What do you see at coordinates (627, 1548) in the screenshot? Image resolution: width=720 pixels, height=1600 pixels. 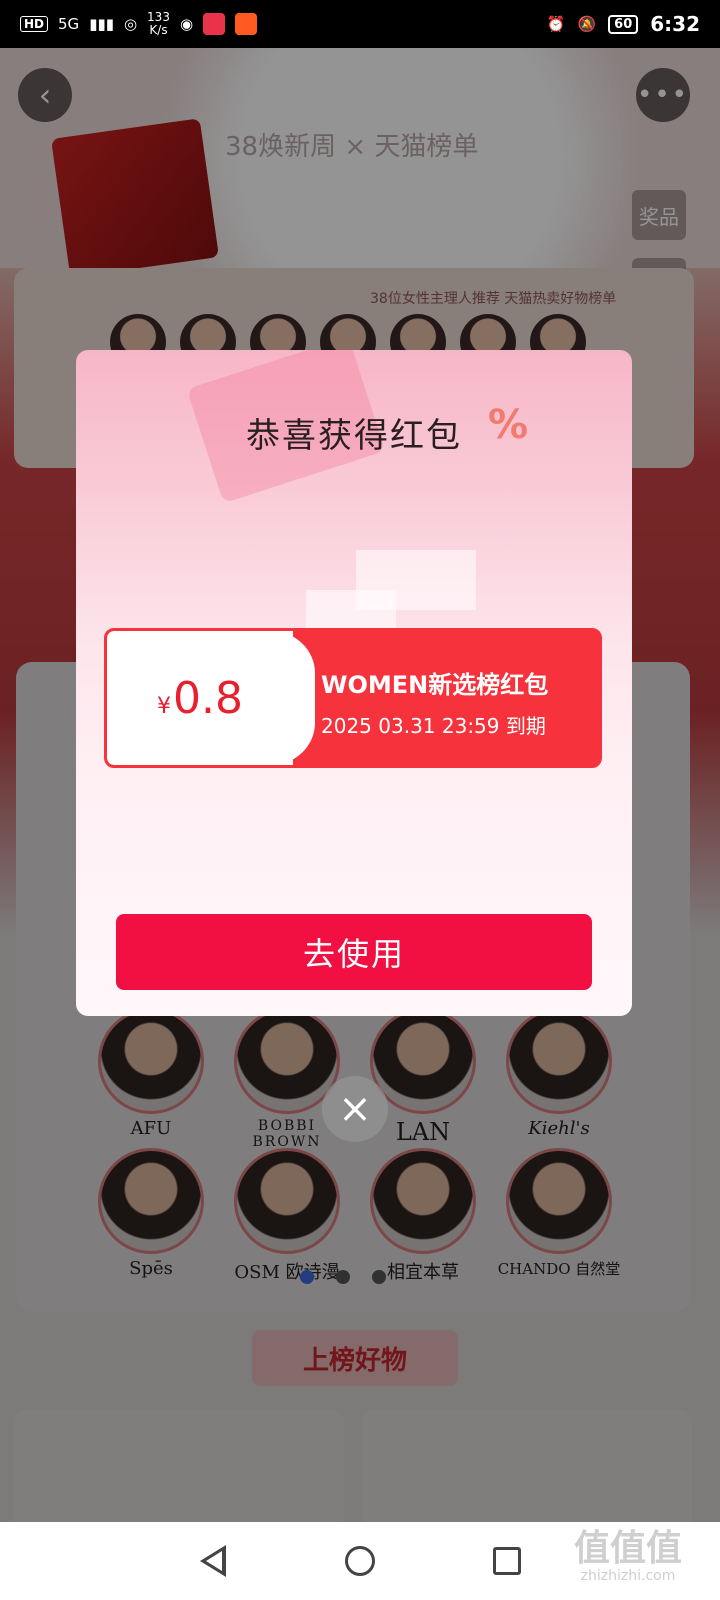 I see `watermark-logo: 值值值` at bounding box center [627, 1548].